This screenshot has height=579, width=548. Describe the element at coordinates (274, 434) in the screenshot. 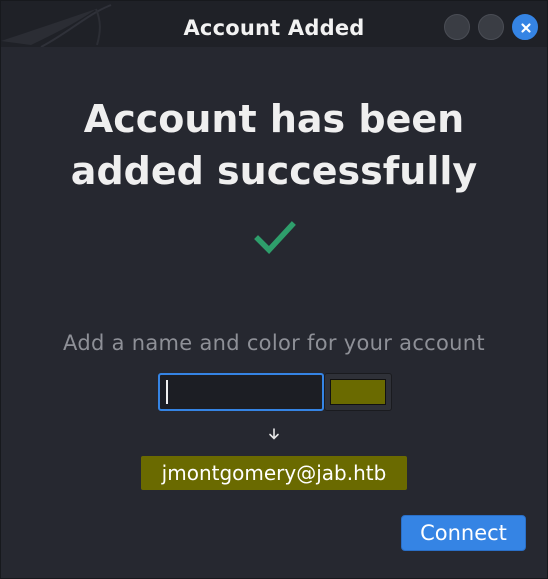

I see `arrow-down-icon` at that location.